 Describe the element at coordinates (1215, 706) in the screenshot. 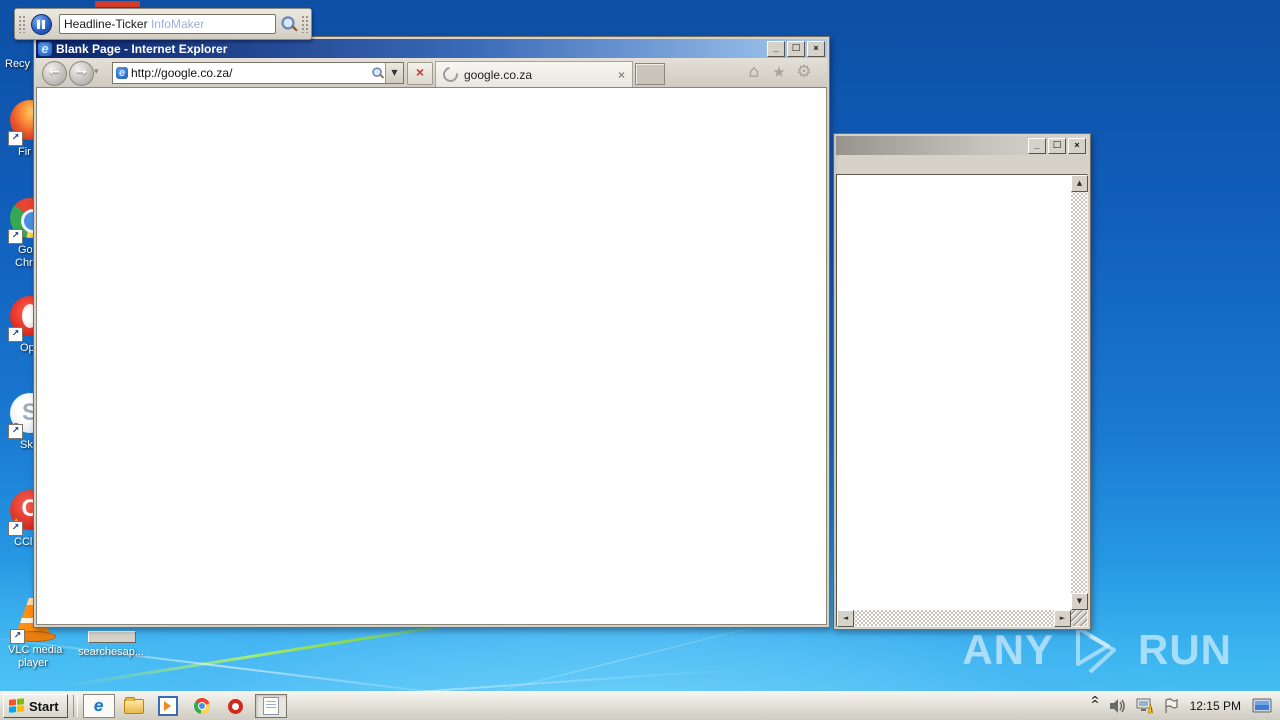

I see `taskbar-clock: 12:15 PM` at that location.